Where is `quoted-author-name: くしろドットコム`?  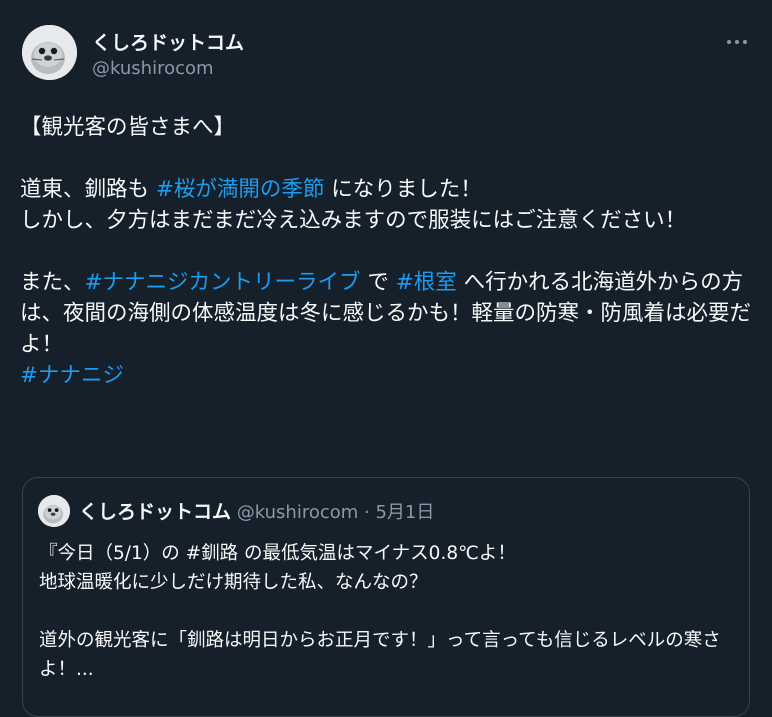 quoted-author-name: くしろドットコム is located at coordinates (155, 512).